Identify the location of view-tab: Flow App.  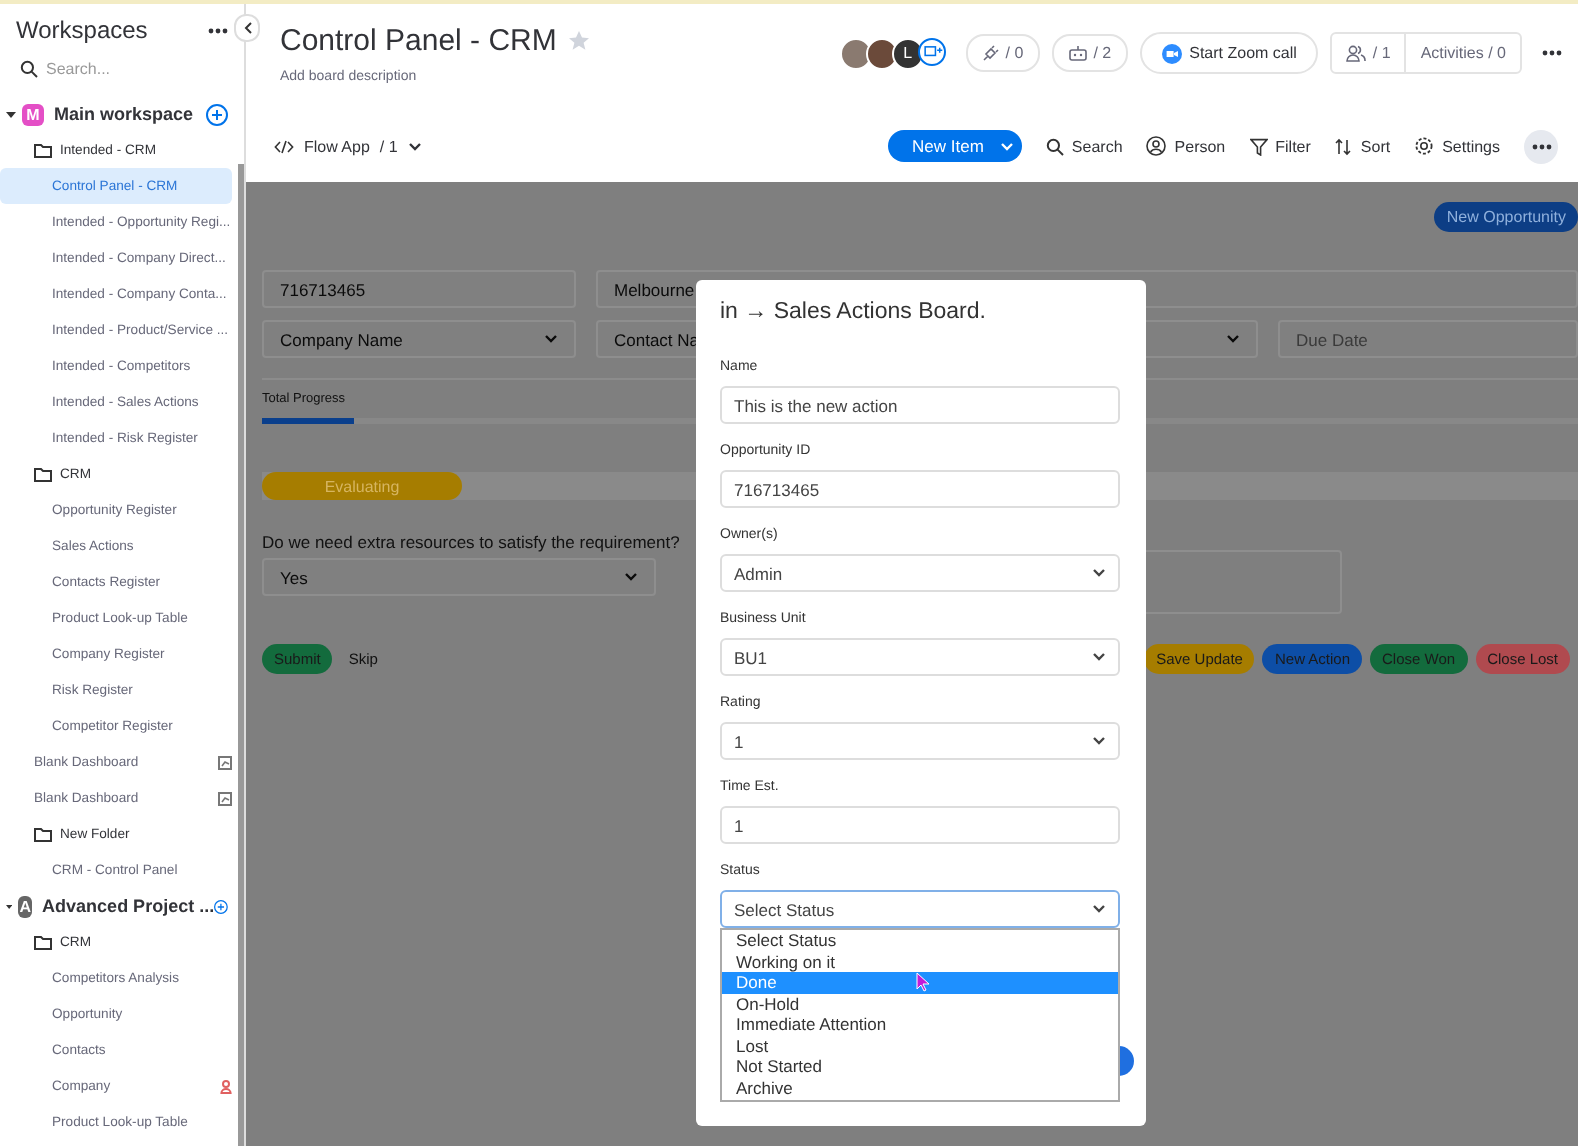
(337, 146).